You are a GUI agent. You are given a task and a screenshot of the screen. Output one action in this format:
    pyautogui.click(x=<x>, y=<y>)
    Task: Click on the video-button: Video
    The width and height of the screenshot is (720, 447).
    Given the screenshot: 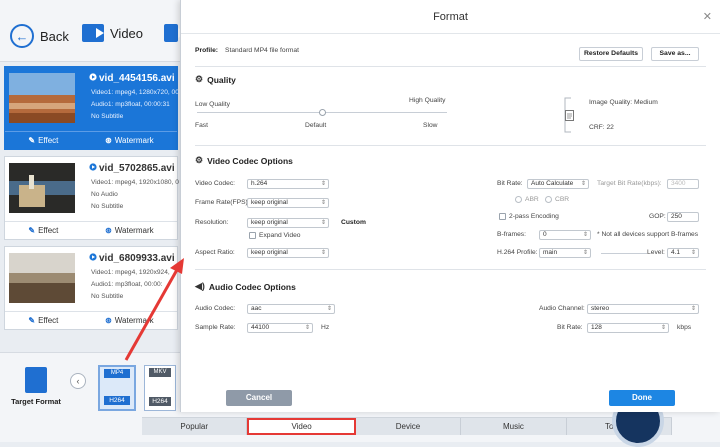 What is the action you would take?
    pyautogui.click(x=112, y=33)
    